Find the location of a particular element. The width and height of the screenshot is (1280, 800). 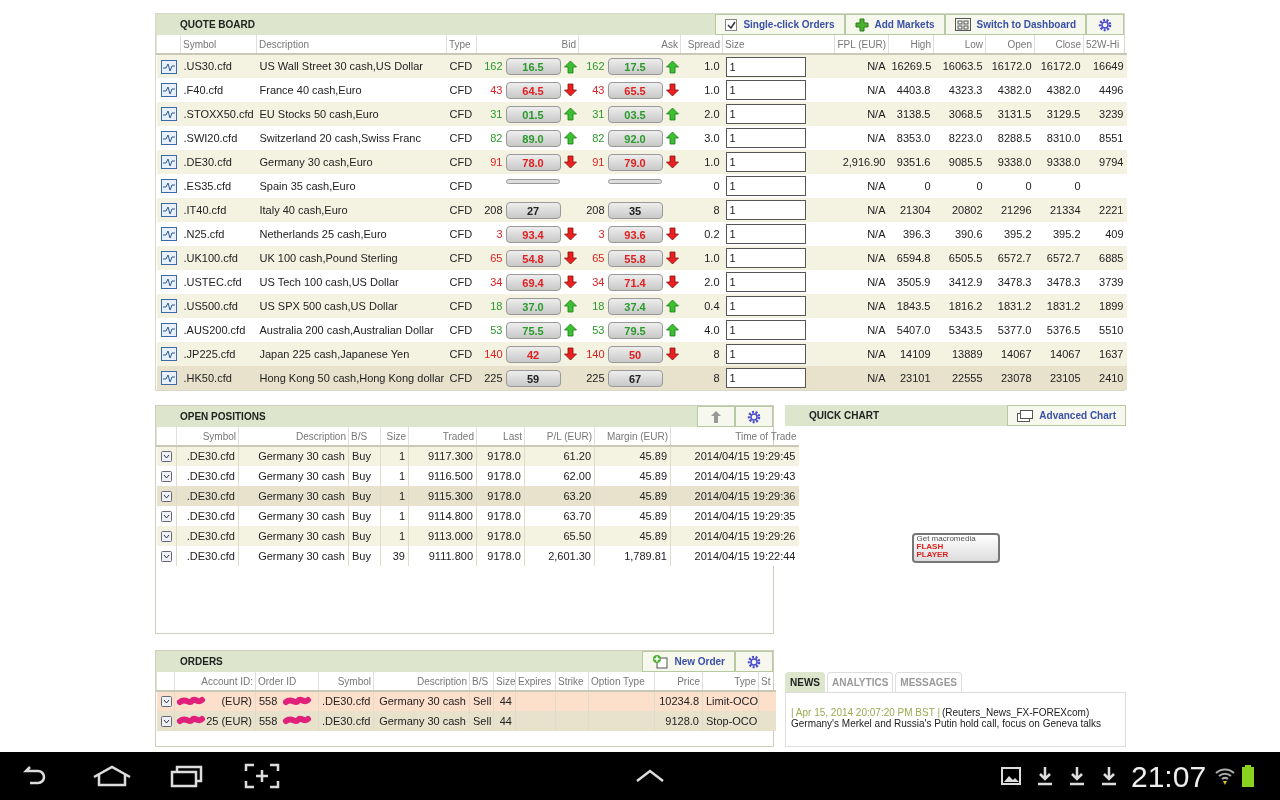

price-button: 37.0 is located at coordinates (533, 306).